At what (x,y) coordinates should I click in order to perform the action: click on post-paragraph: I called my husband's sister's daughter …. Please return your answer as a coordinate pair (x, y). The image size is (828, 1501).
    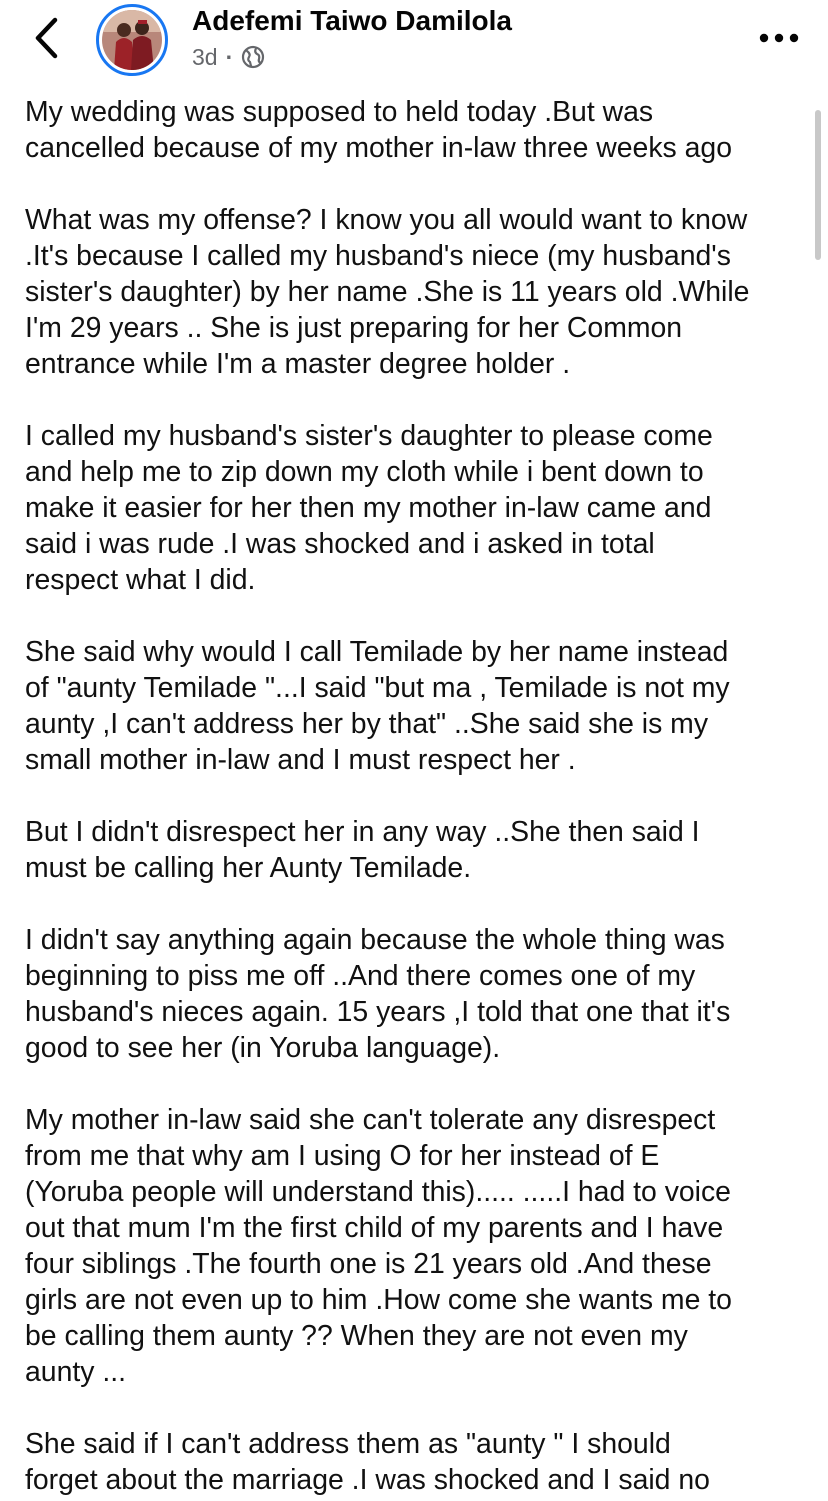
    Looking at the image, I should click on (369, 508).